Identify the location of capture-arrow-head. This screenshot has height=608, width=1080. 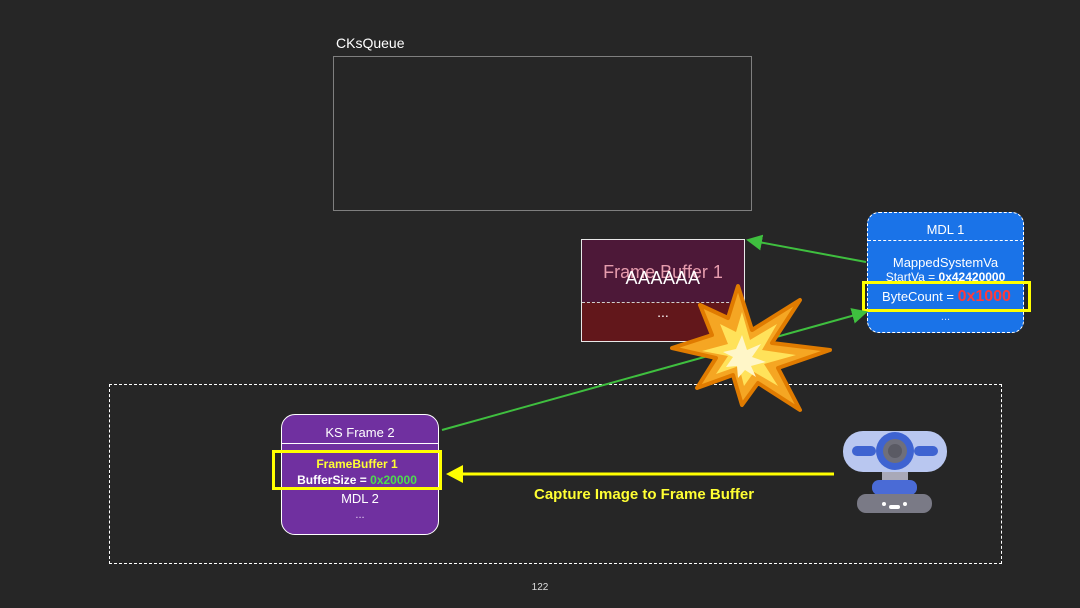
(454, 474).